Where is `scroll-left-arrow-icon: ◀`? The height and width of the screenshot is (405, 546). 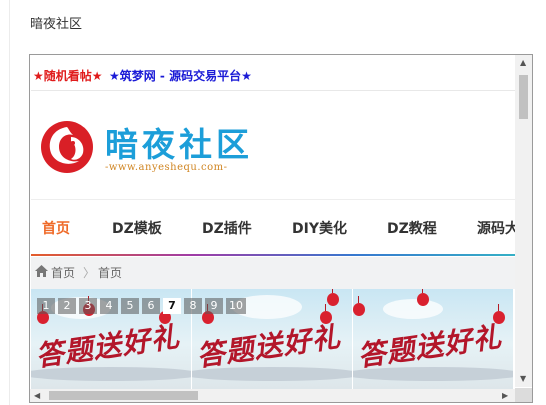
scroll-left-arrow-icon: ◀ is located at coordinates (37, 396).